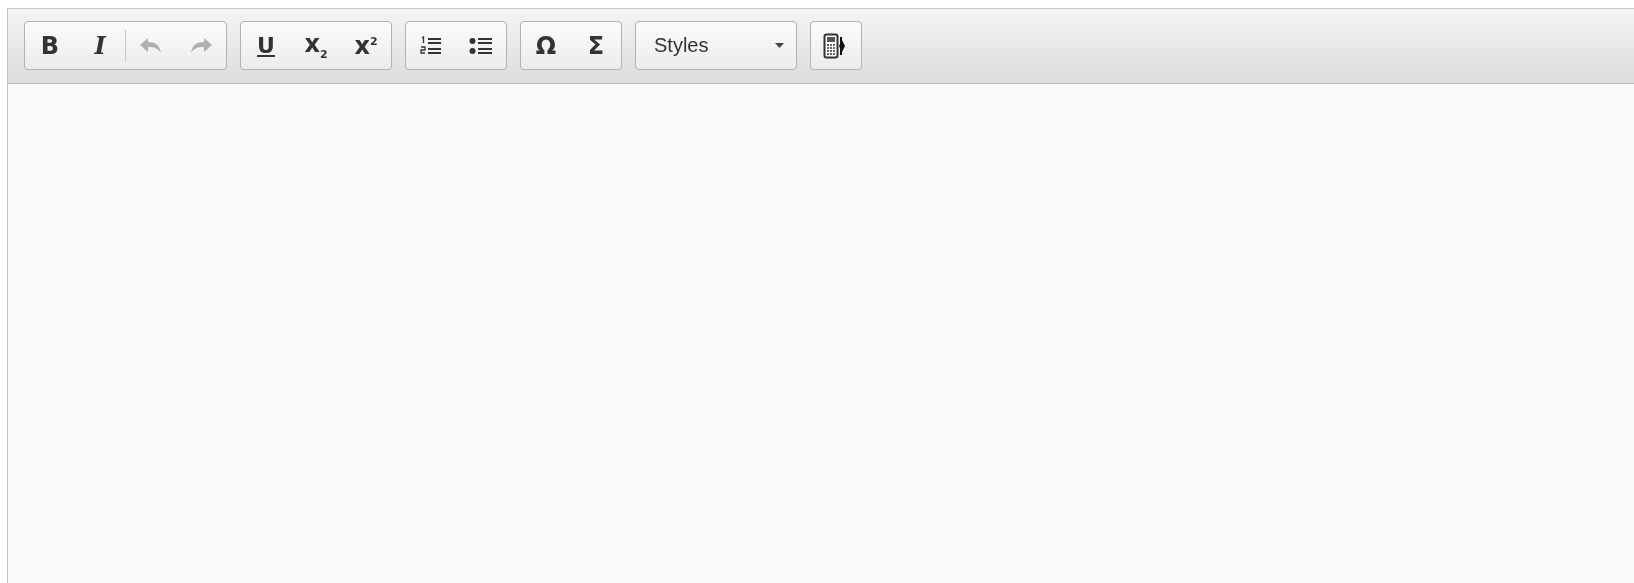 The height and width of the screenshot is (583, 1634). What do you see at coordinates (836, 45) in the screenshot?
I see `toolbar-button` at bounding box center [836, 45].